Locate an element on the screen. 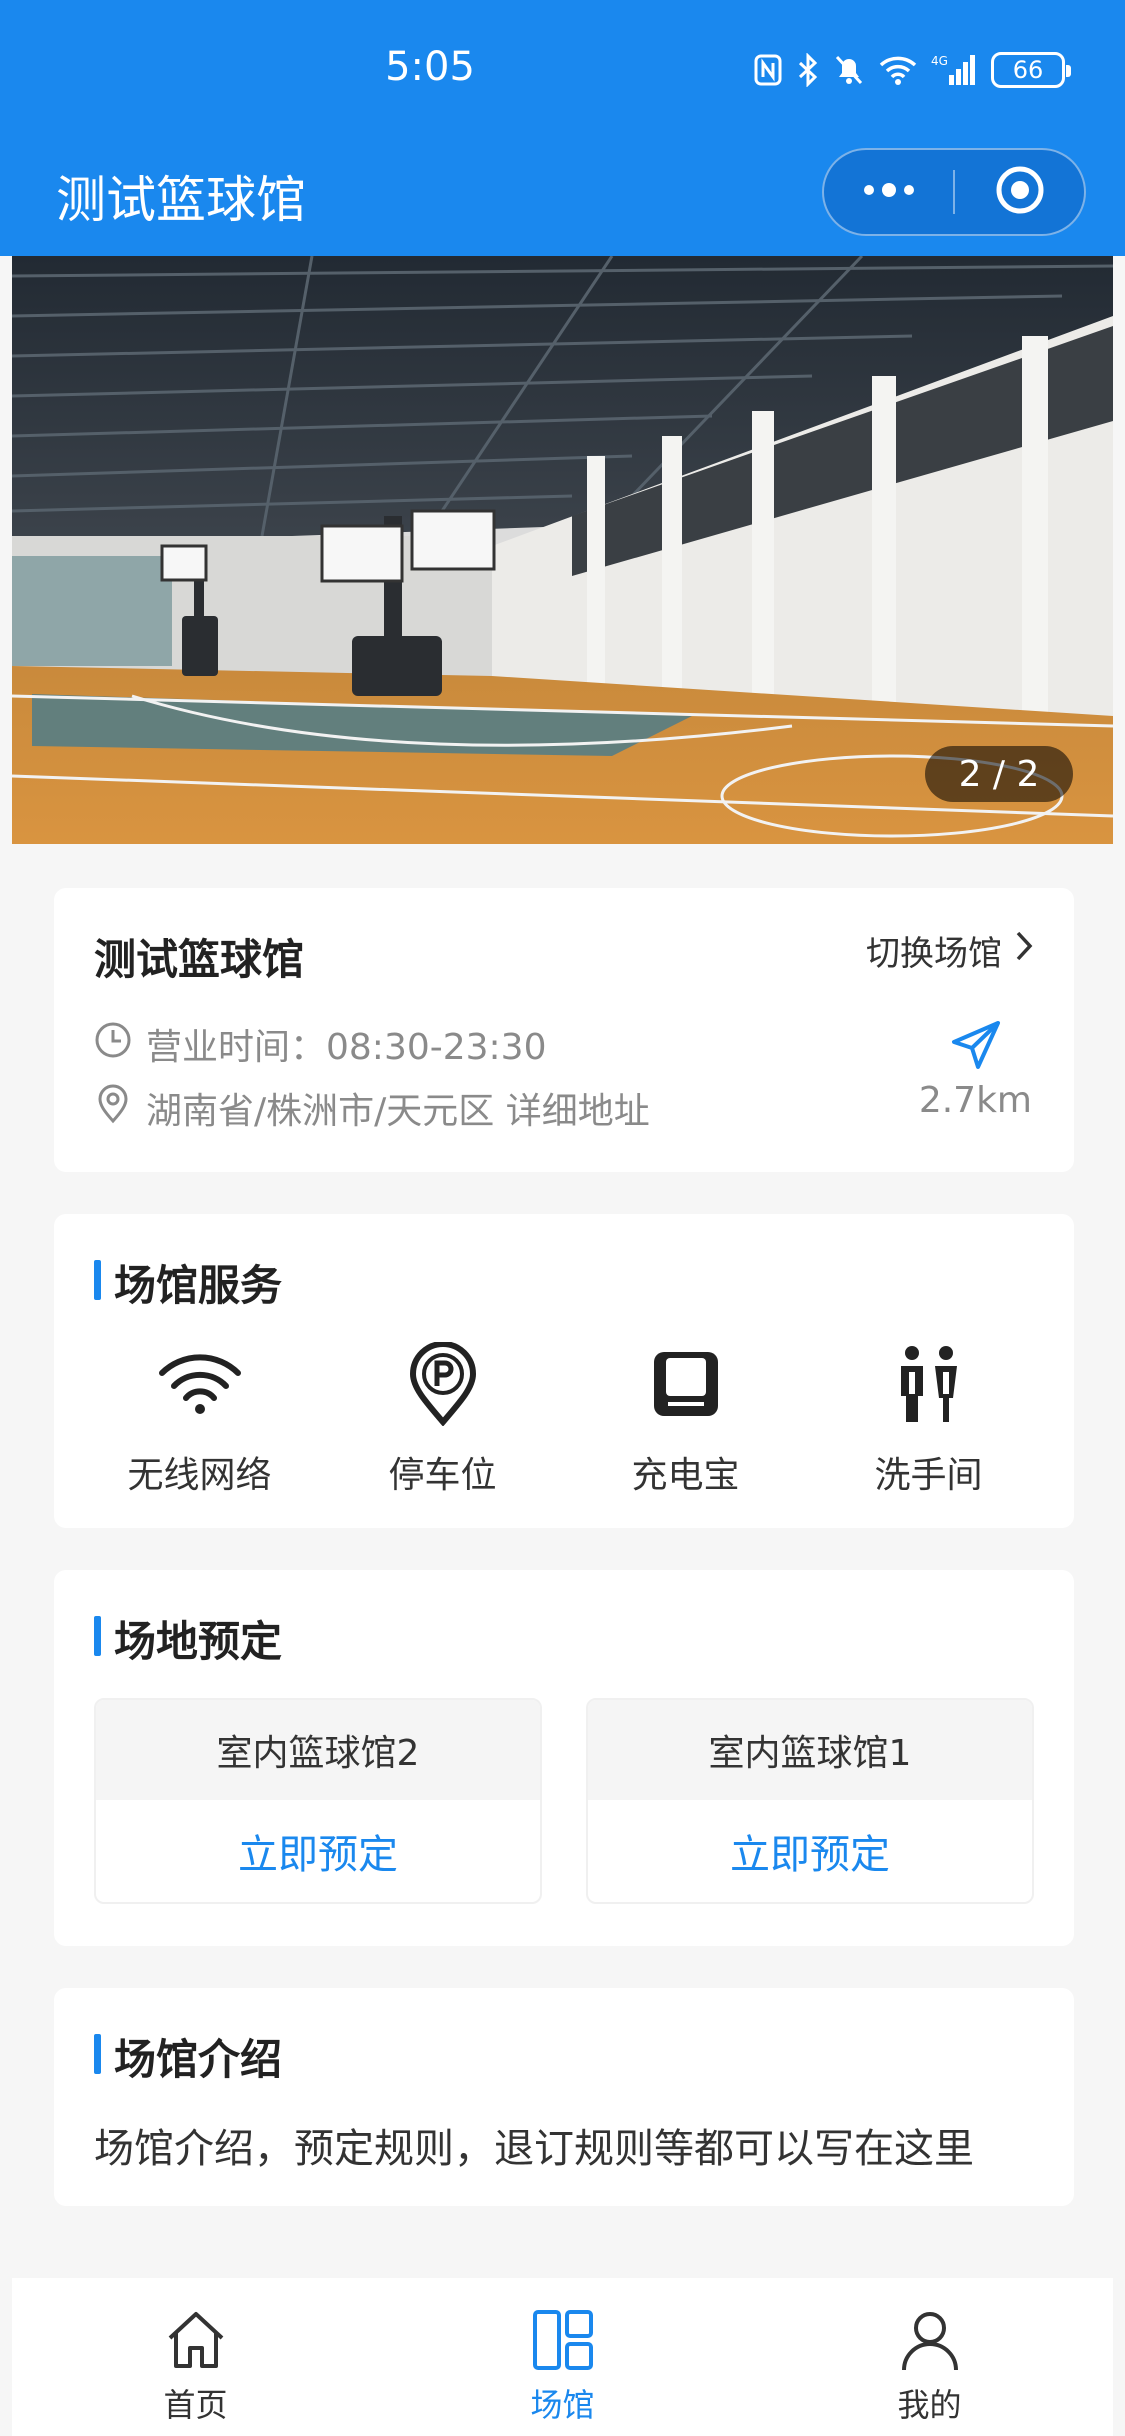 This screenshot has width=1125, height=2436. intro-title: 场馆介绍 is located at coordinates (188, 2056).